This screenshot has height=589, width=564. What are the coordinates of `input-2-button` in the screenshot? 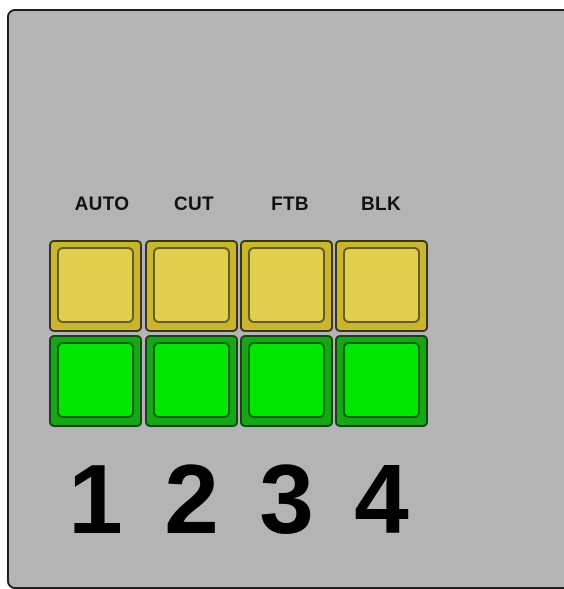 It's located at (191, 381).